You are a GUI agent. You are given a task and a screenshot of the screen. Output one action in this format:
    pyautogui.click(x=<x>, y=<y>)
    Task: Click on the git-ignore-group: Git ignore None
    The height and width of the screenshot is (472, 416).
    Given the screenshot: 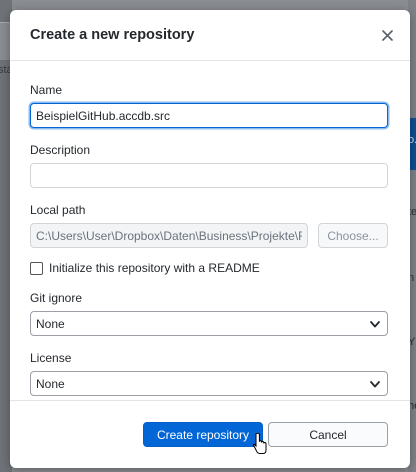 What is the action you would take?
    pyautogui.click(x=209, y=313)
    